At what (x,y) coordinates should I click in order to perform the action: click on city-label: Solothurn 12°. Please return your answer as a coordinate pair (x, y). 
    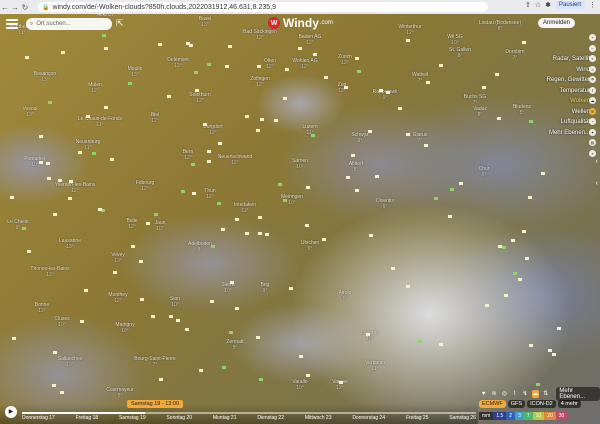
    Looking at the image, I should click on (199, 98).